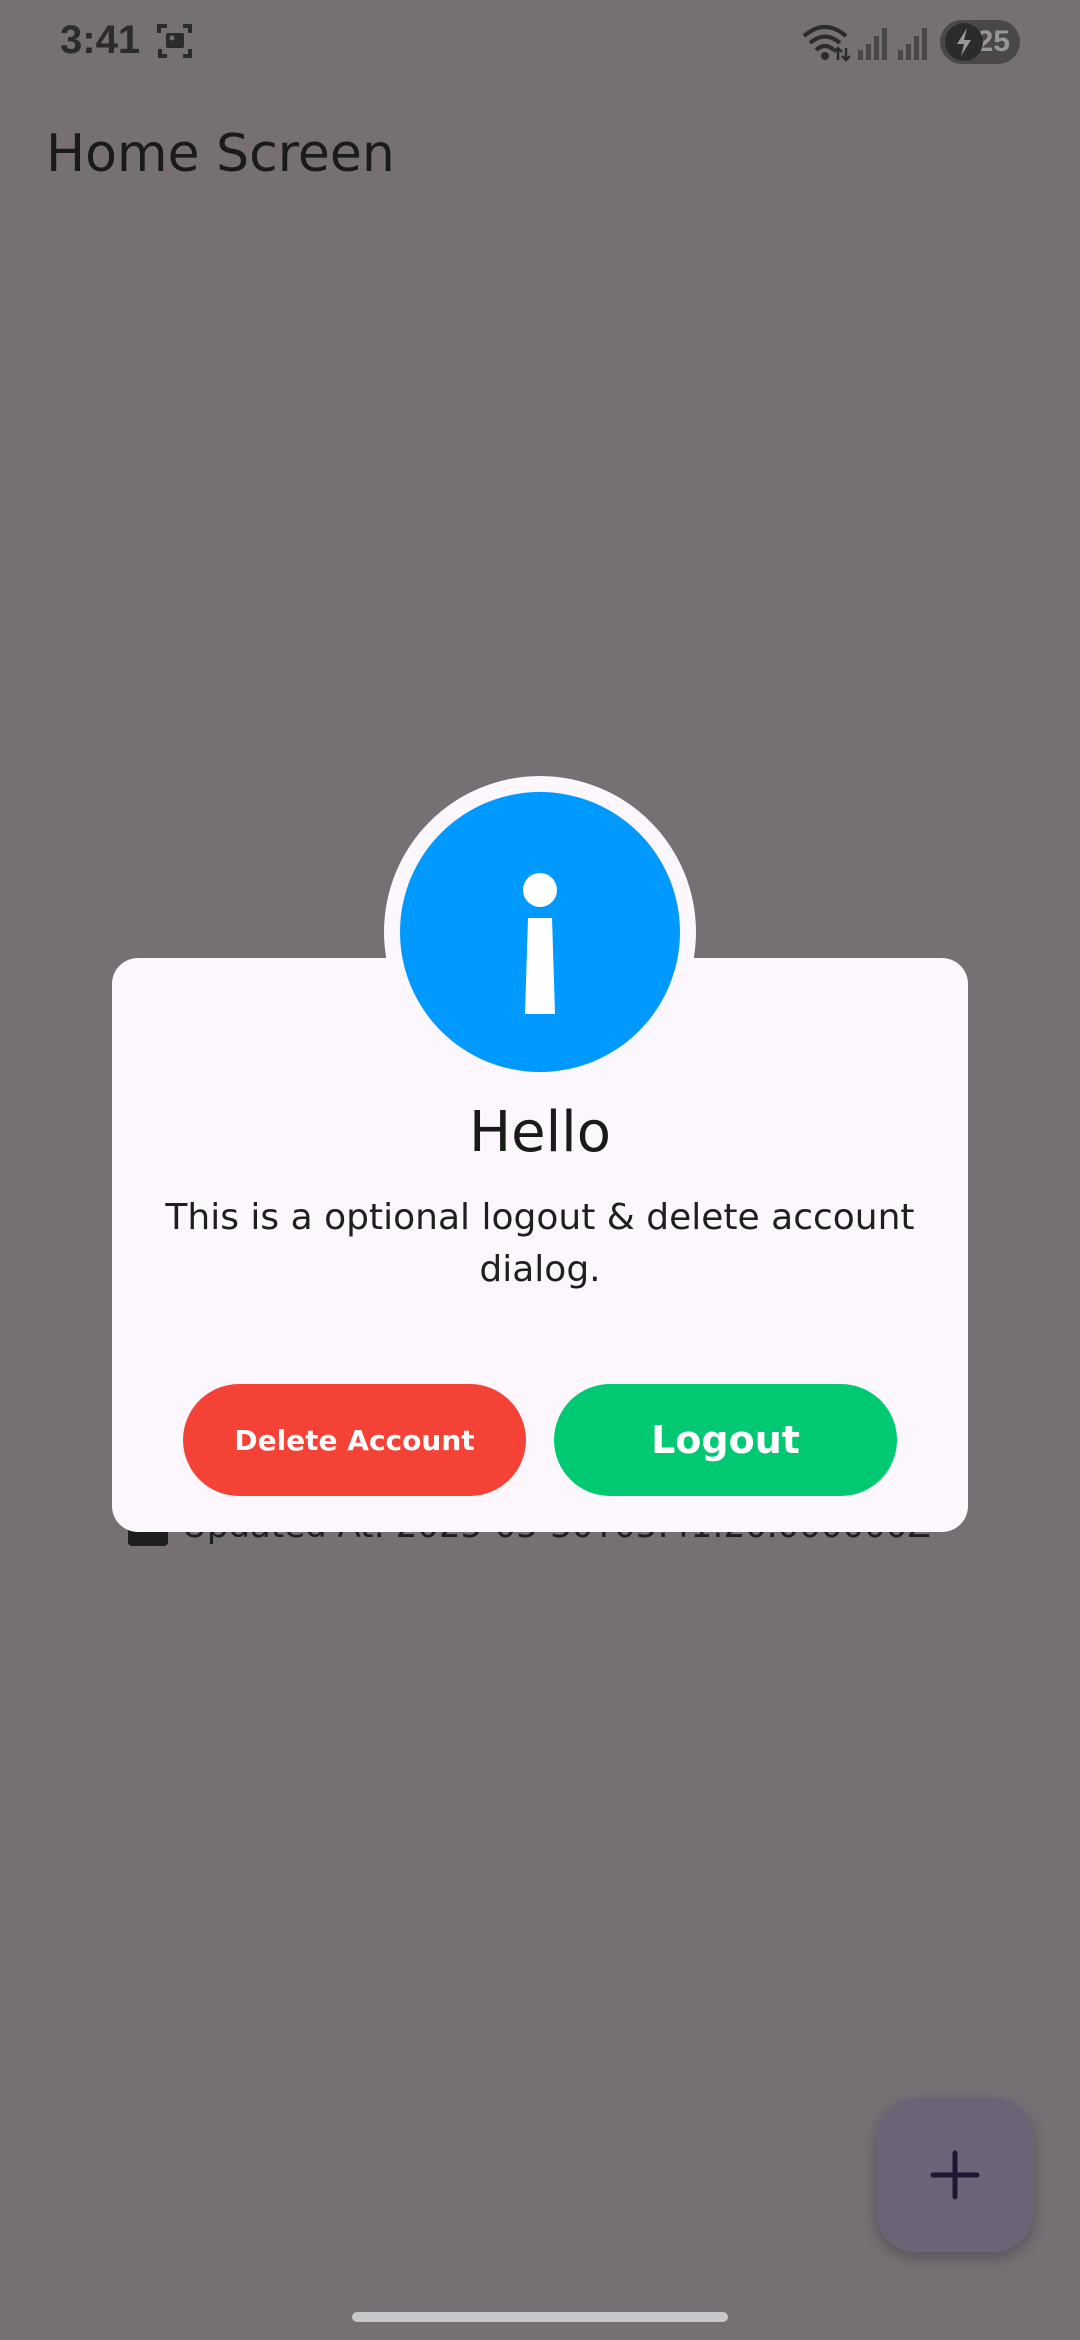 The height and width of the screenshot is (2340, 1080). I want to click on charging-bolt-icon, so click(964, 42).